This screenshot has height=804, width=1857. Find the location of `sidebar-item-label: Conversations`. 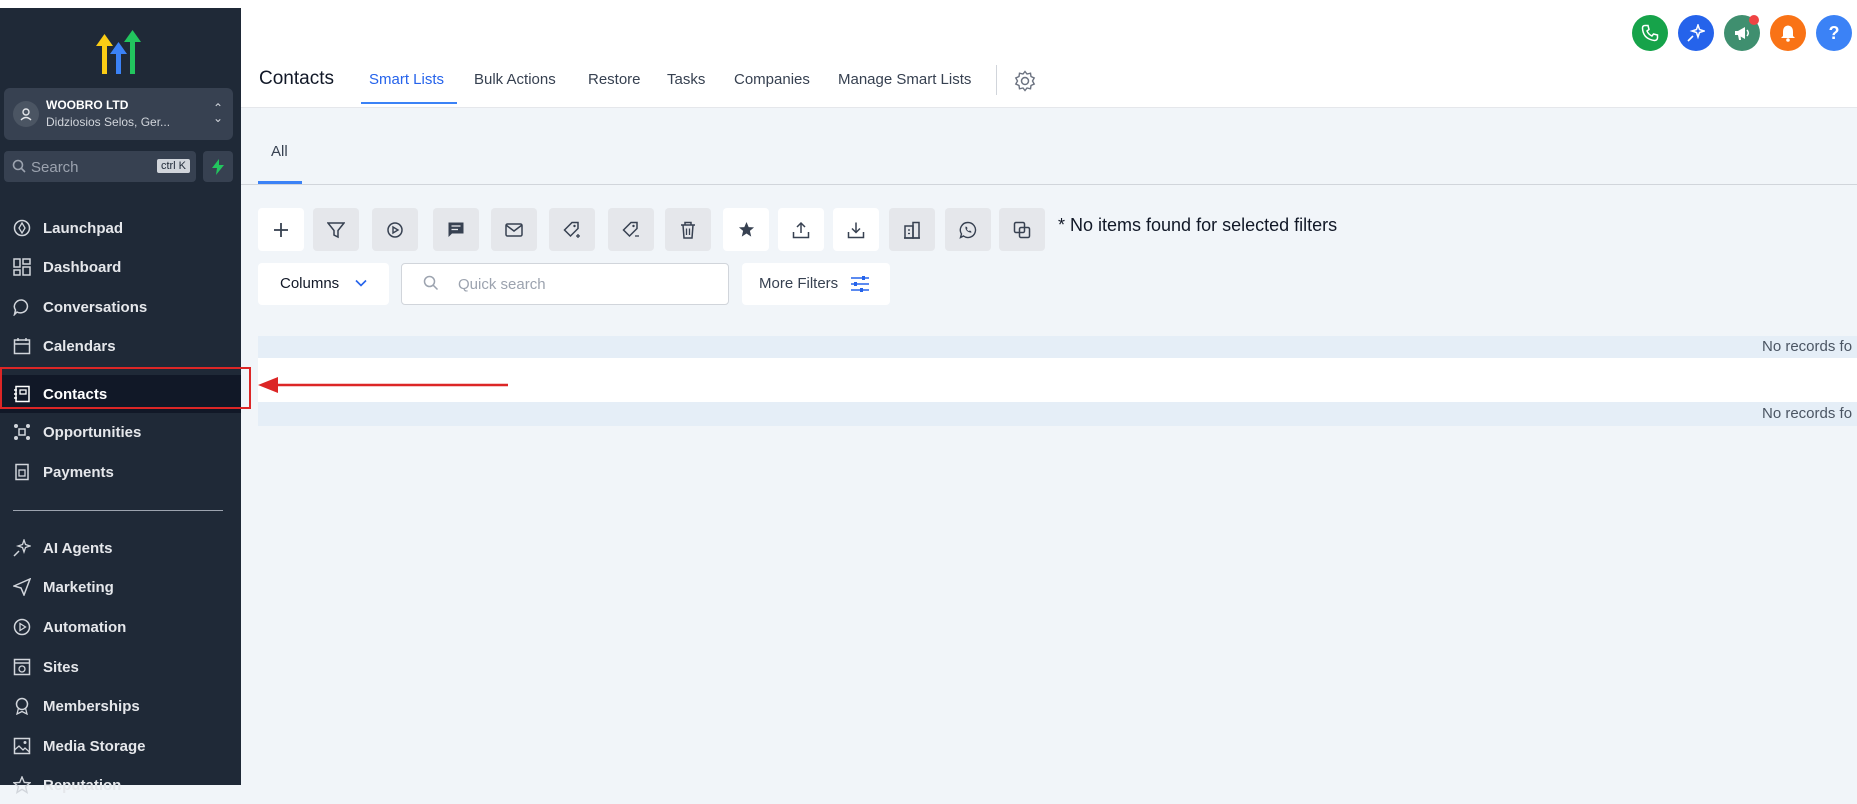

sidebar-item-label: Conversations is located at coordinates (95, 307).